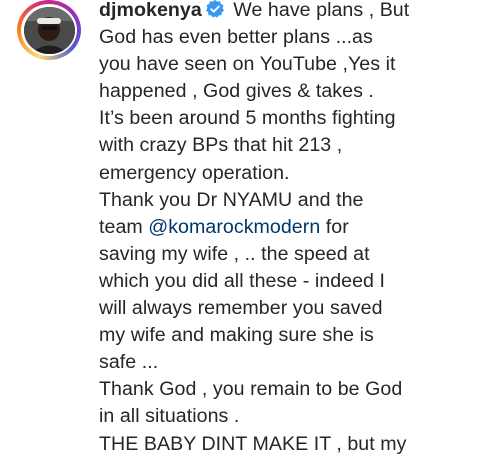 The width and height of the screenshot is (480, 460). Describe the element at coordinates (124, 226) in the screenshot. I see `caption-line-text: team` at that location.